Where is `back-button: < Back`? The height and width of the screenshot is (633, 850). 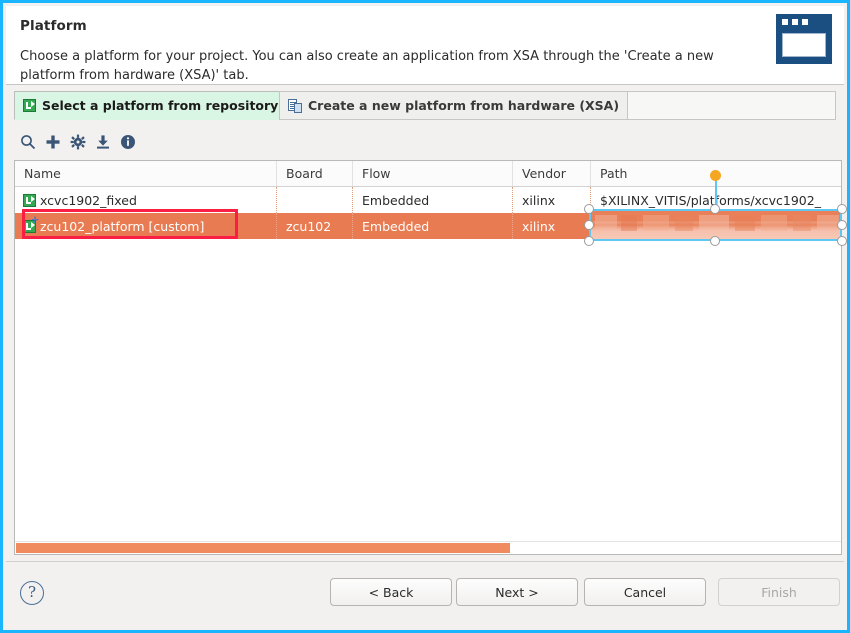 back-button: < Back is located at coordinates (391, 592).